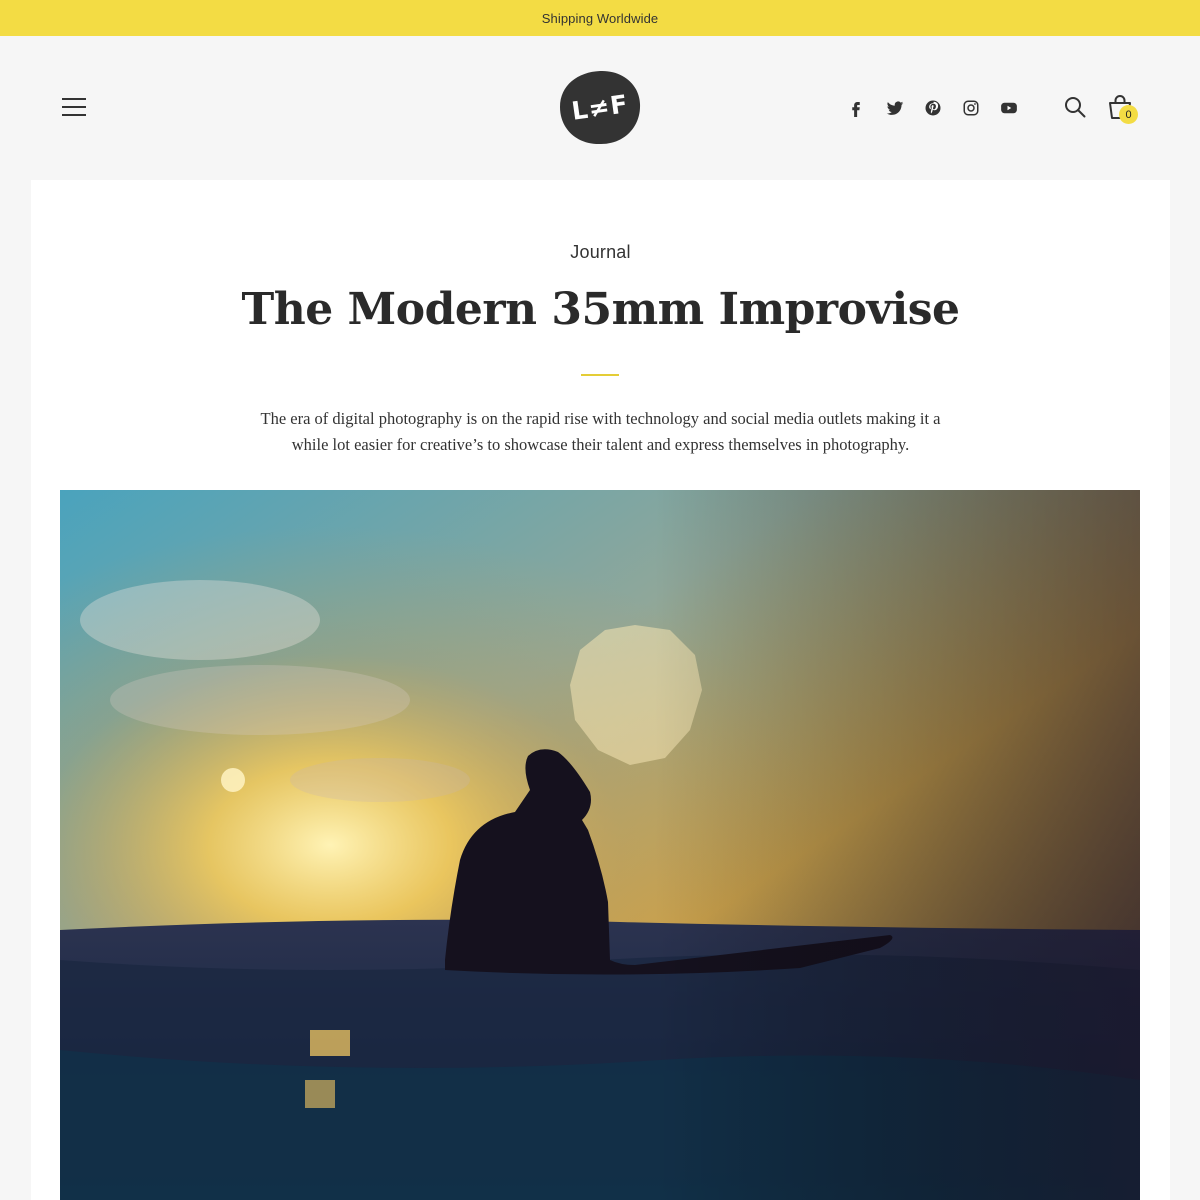  I want to click on announcement-bar: Shipping Worldwide, so click(600, 18).